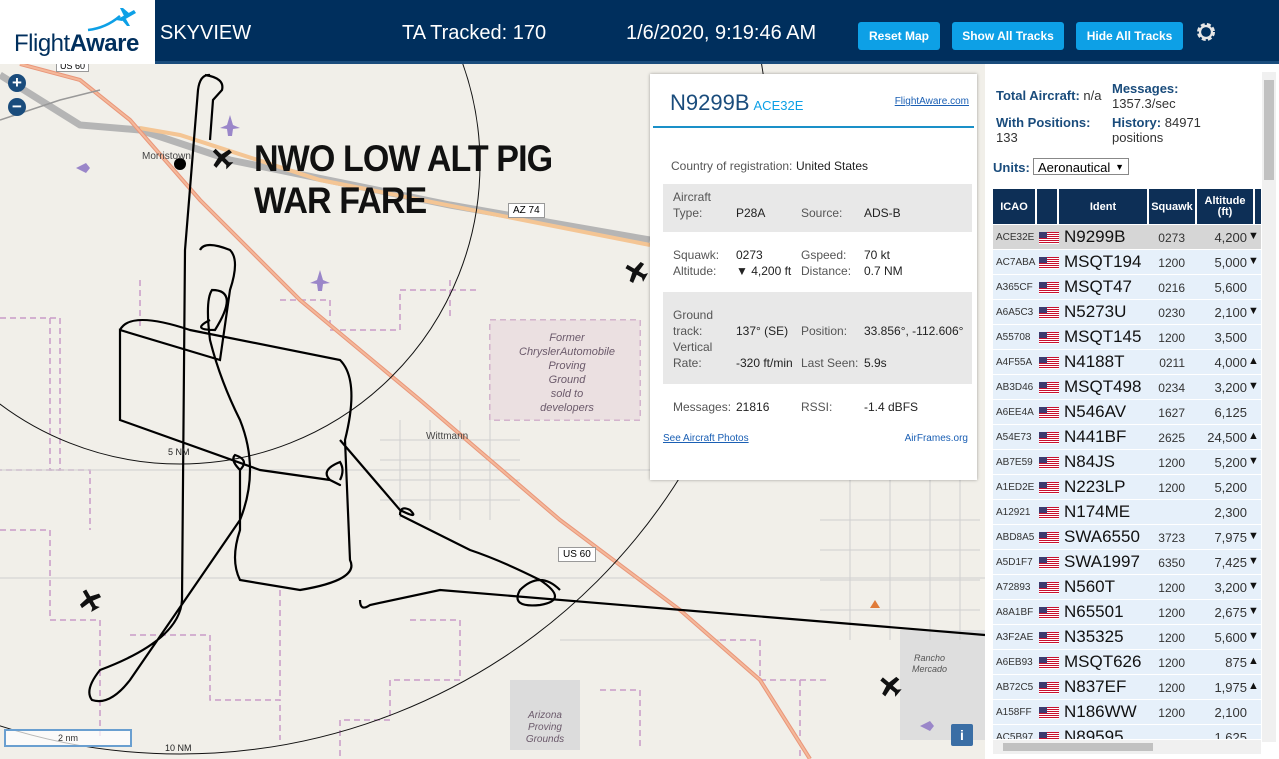  I want to click on table-row: A1ED2E N223LP 1200 5,200, so click(1127, 487).